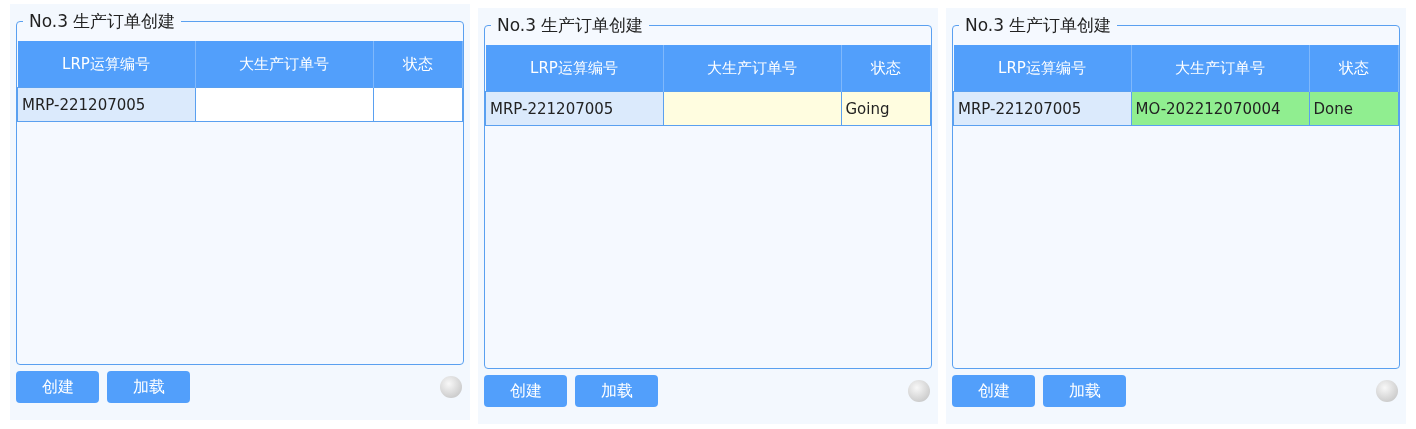 The height and width of the screenshot is (429, 1416). I want to click on table-cell: Done, so click(1354, 108).